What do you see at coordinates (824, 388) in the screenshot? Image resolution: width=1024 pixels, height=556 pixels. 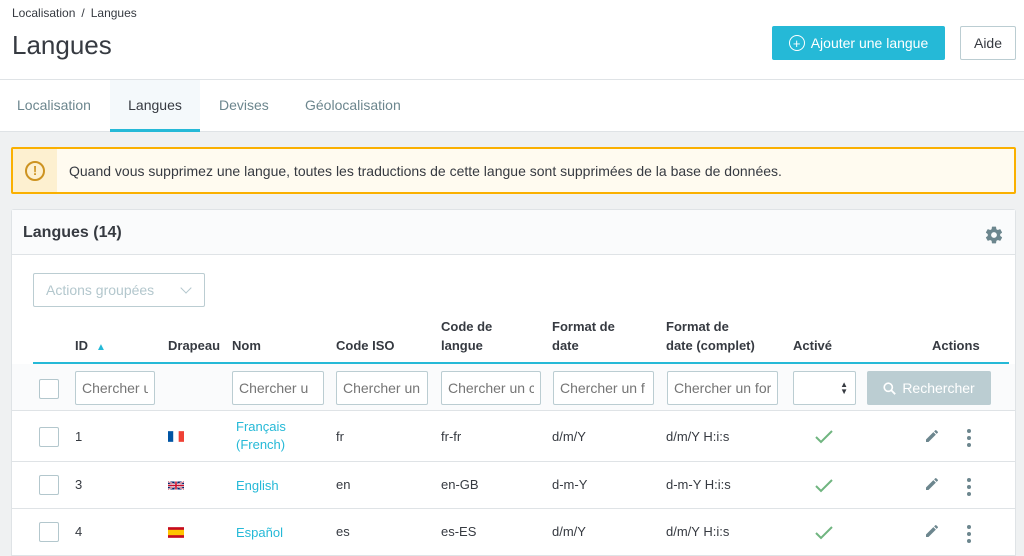 I see `filter-active-select: ▲ ▼` at bounding box center [824, 388].